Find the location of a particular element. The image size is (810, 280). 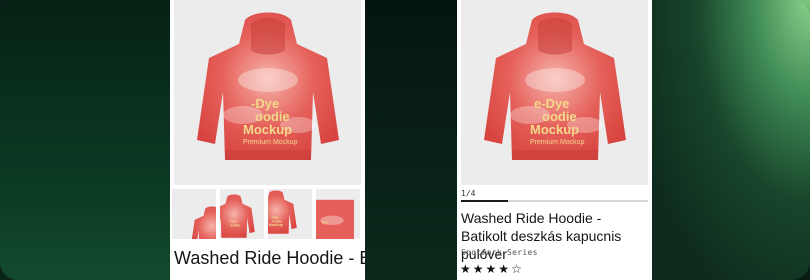

rating-stars: ★ ★ ★ ★ ☆ is located at coordinates (491, 269).